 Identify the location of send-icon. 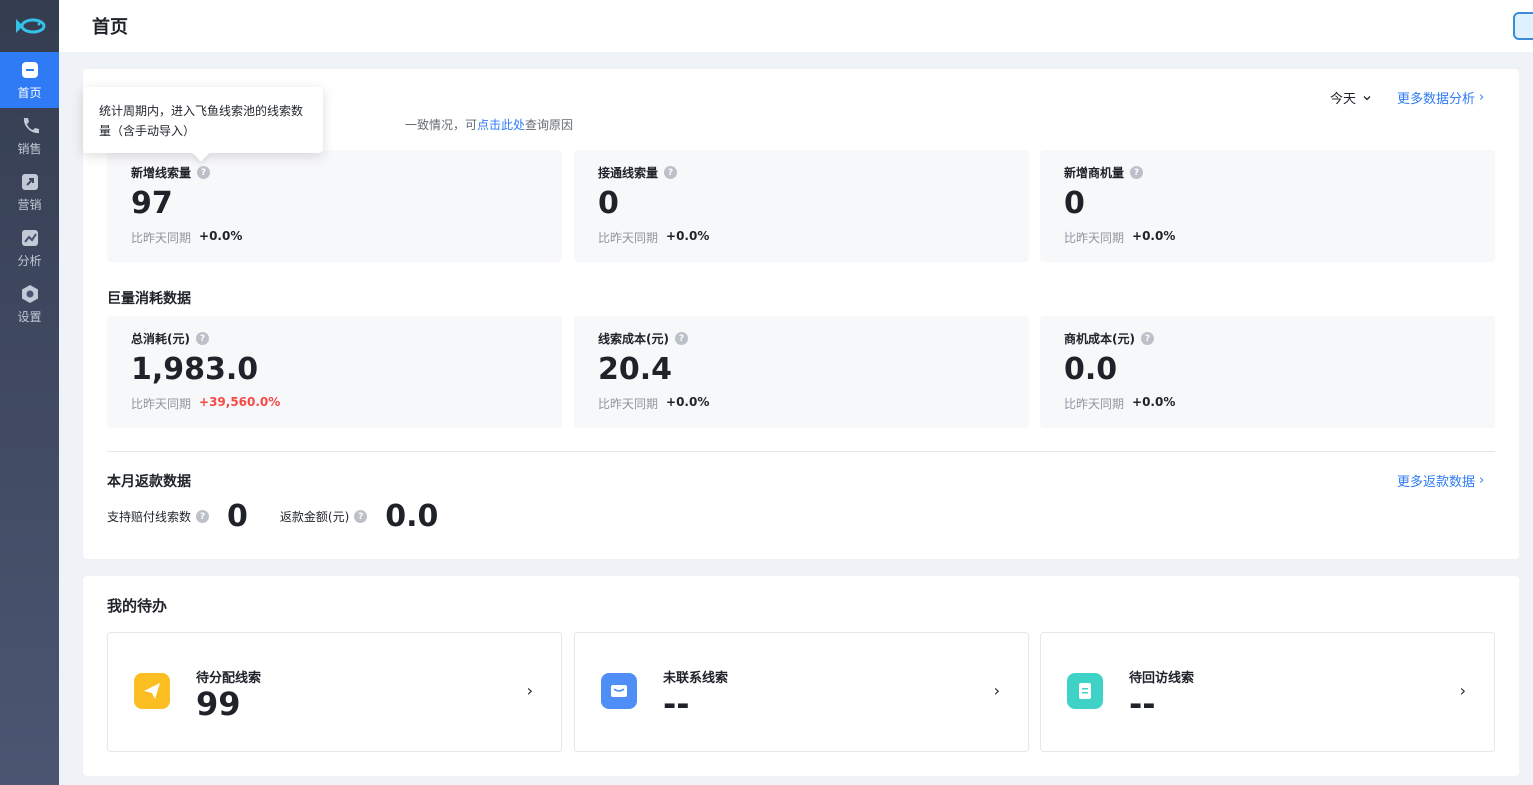
(152, 691).